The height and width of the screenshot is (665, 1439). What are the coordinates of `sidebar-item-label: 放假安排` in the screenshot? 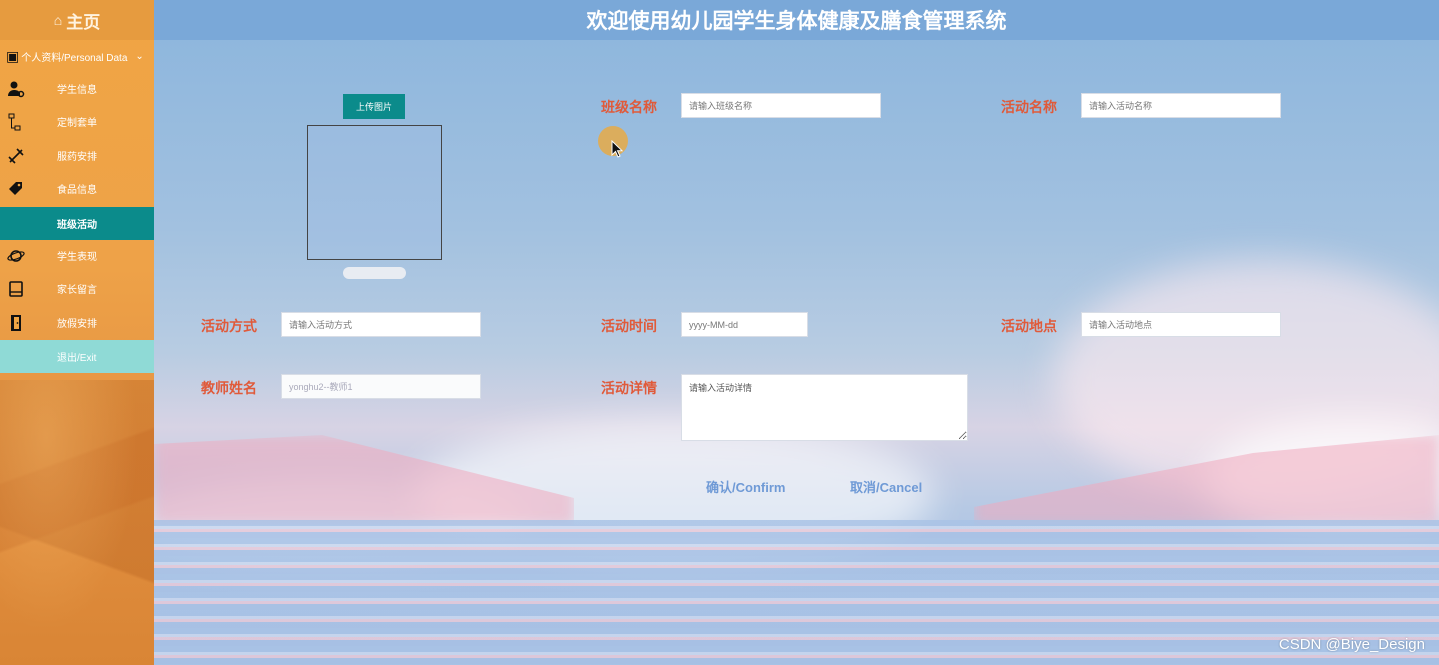 It's located at (77, 324).